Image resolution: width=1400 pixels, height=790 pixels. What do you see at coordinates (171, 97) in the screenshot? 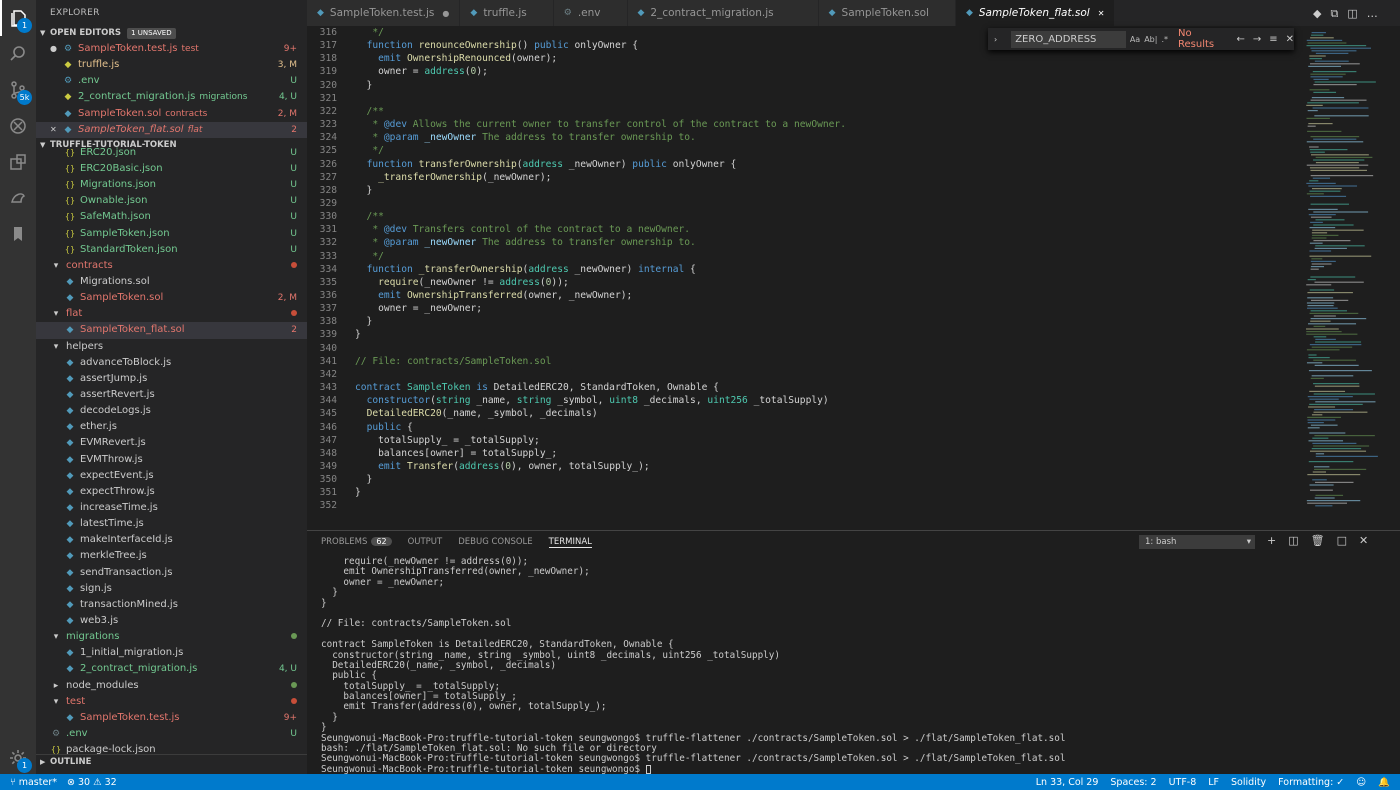
I see `open-editor-item: ◆ 2_contract_migration.js migrations 4, U` at bounding box center [171, 97].